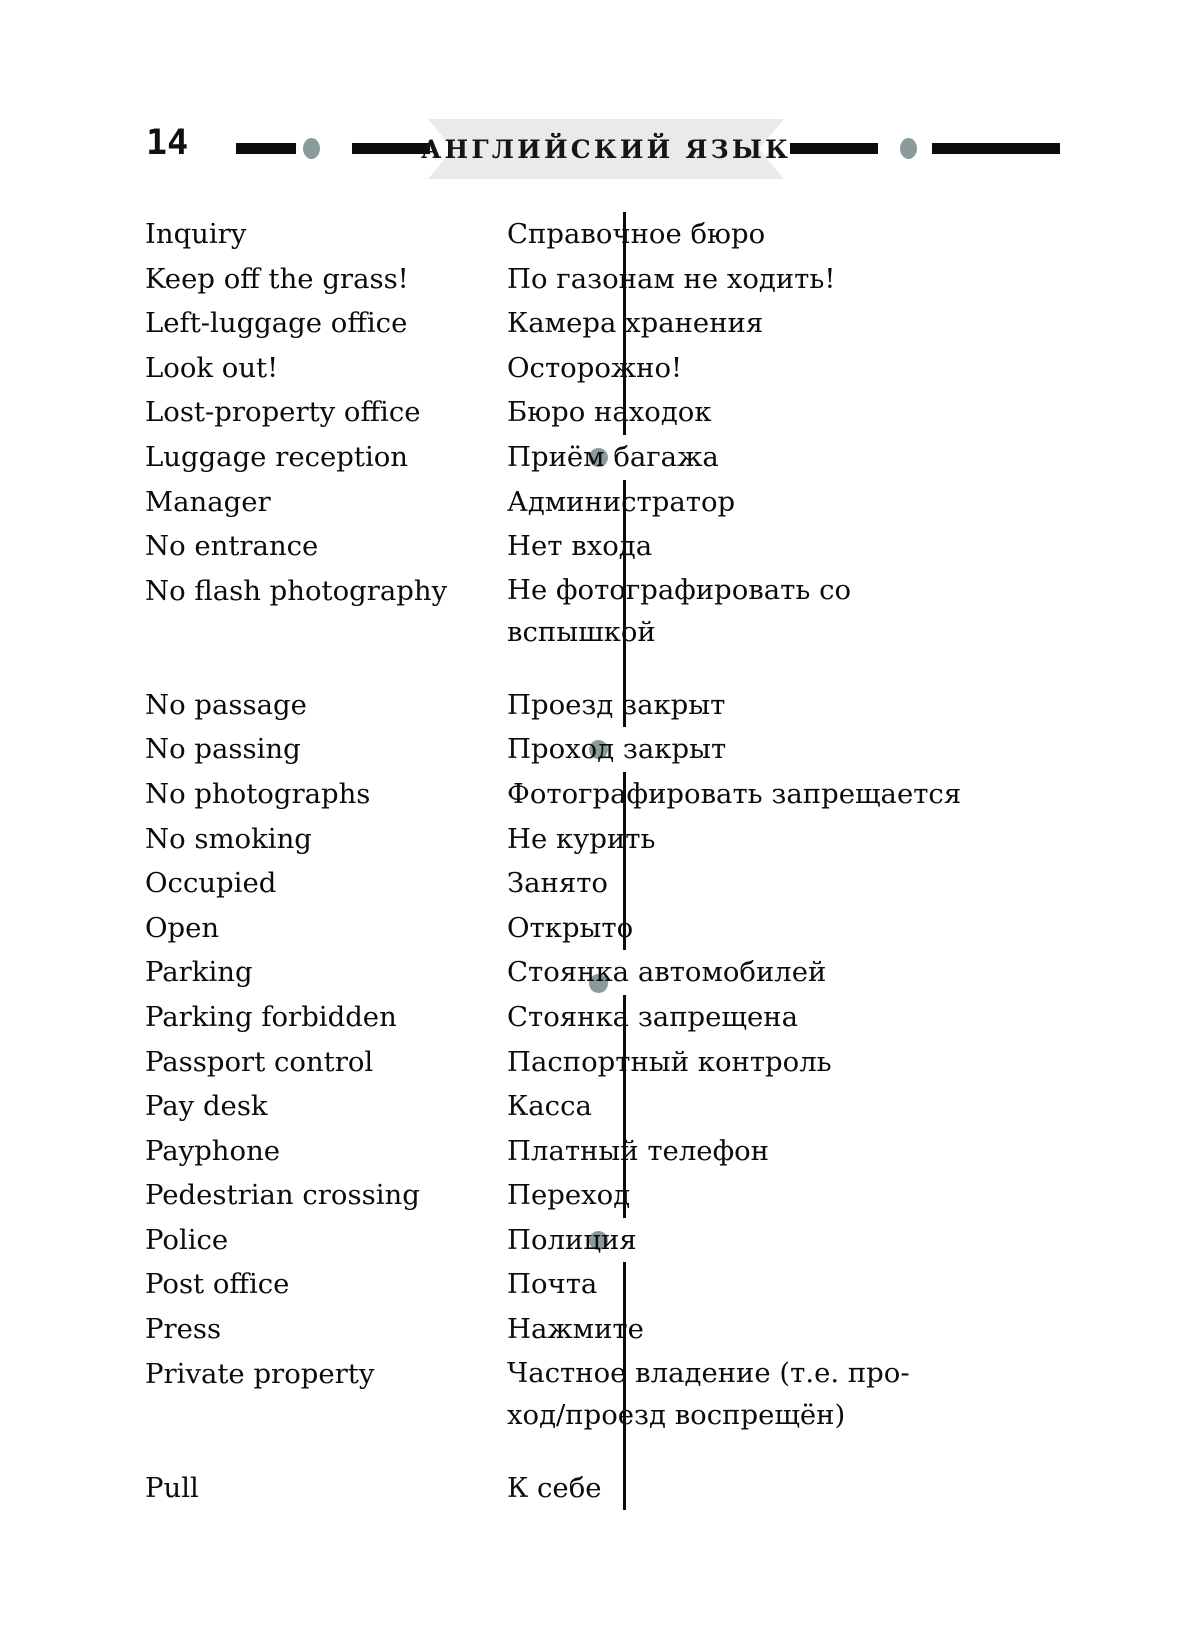 Image resolution: width=1200 pixels, height=1636 pixels. Describe the element at coordinates (242, 1329) in the screenshot. I see `english-cell: Press` at that location.